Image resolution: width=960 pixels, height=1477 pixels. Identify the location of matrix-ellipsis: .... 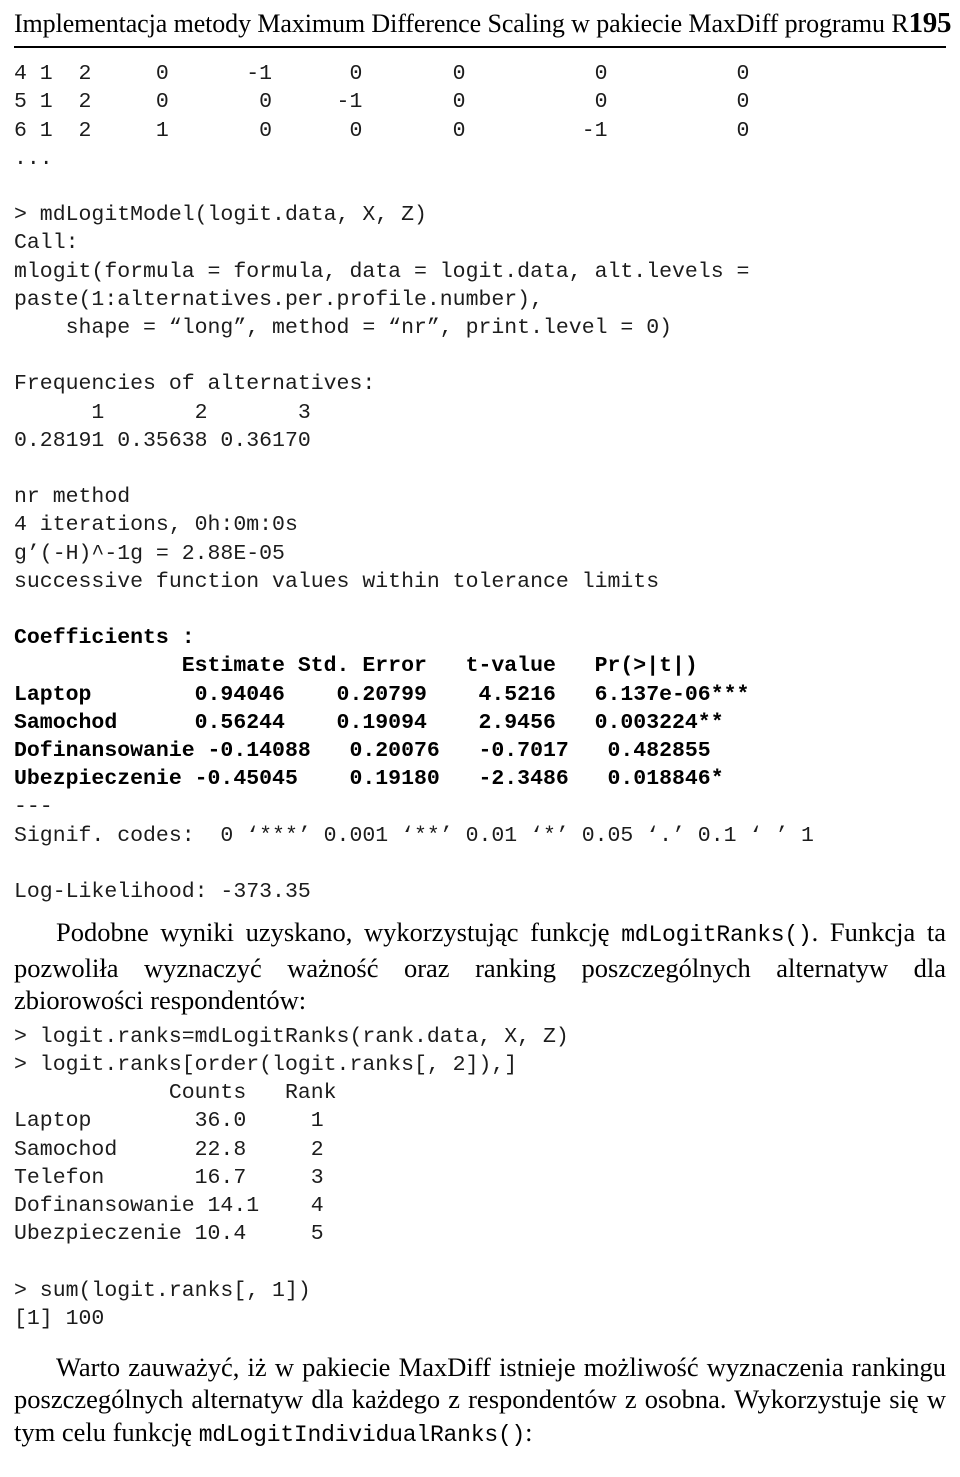
(33, 158).